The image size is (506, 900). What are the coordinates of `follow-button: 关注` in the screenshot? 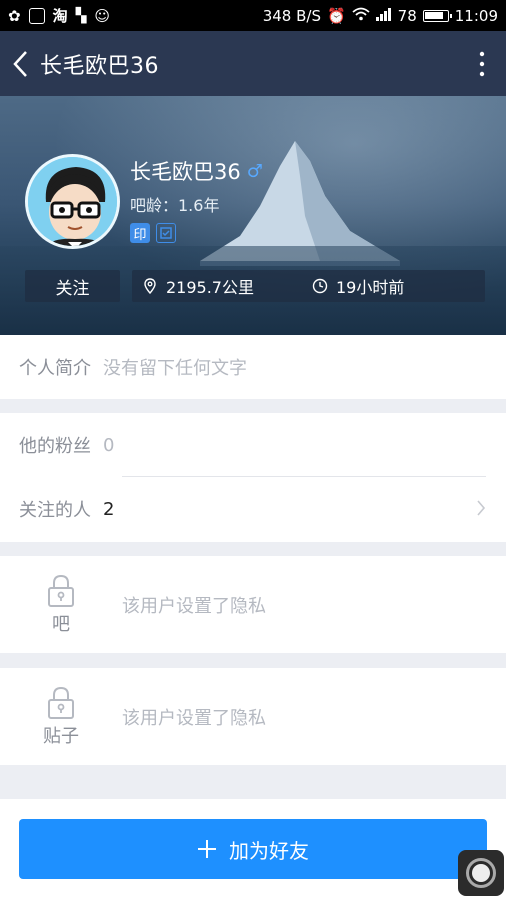 It's located at (72, 286).